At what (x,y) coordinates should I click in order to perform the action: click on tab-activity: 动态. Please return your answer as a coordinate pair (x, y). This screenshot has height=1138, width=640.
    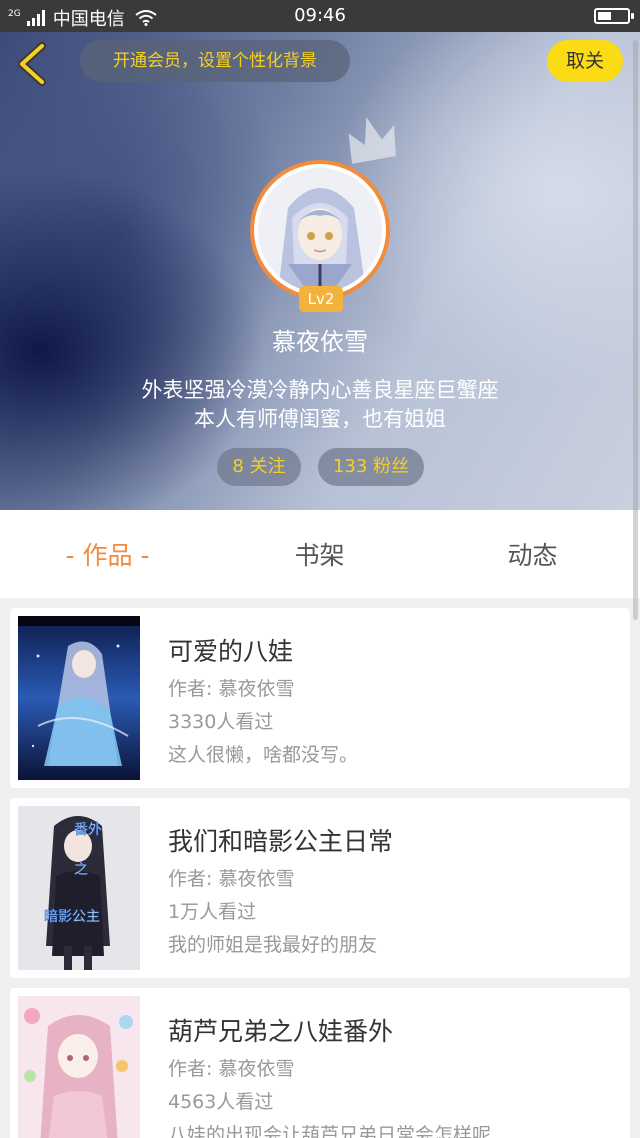
    Looking at the image, I should click on (532, 554).